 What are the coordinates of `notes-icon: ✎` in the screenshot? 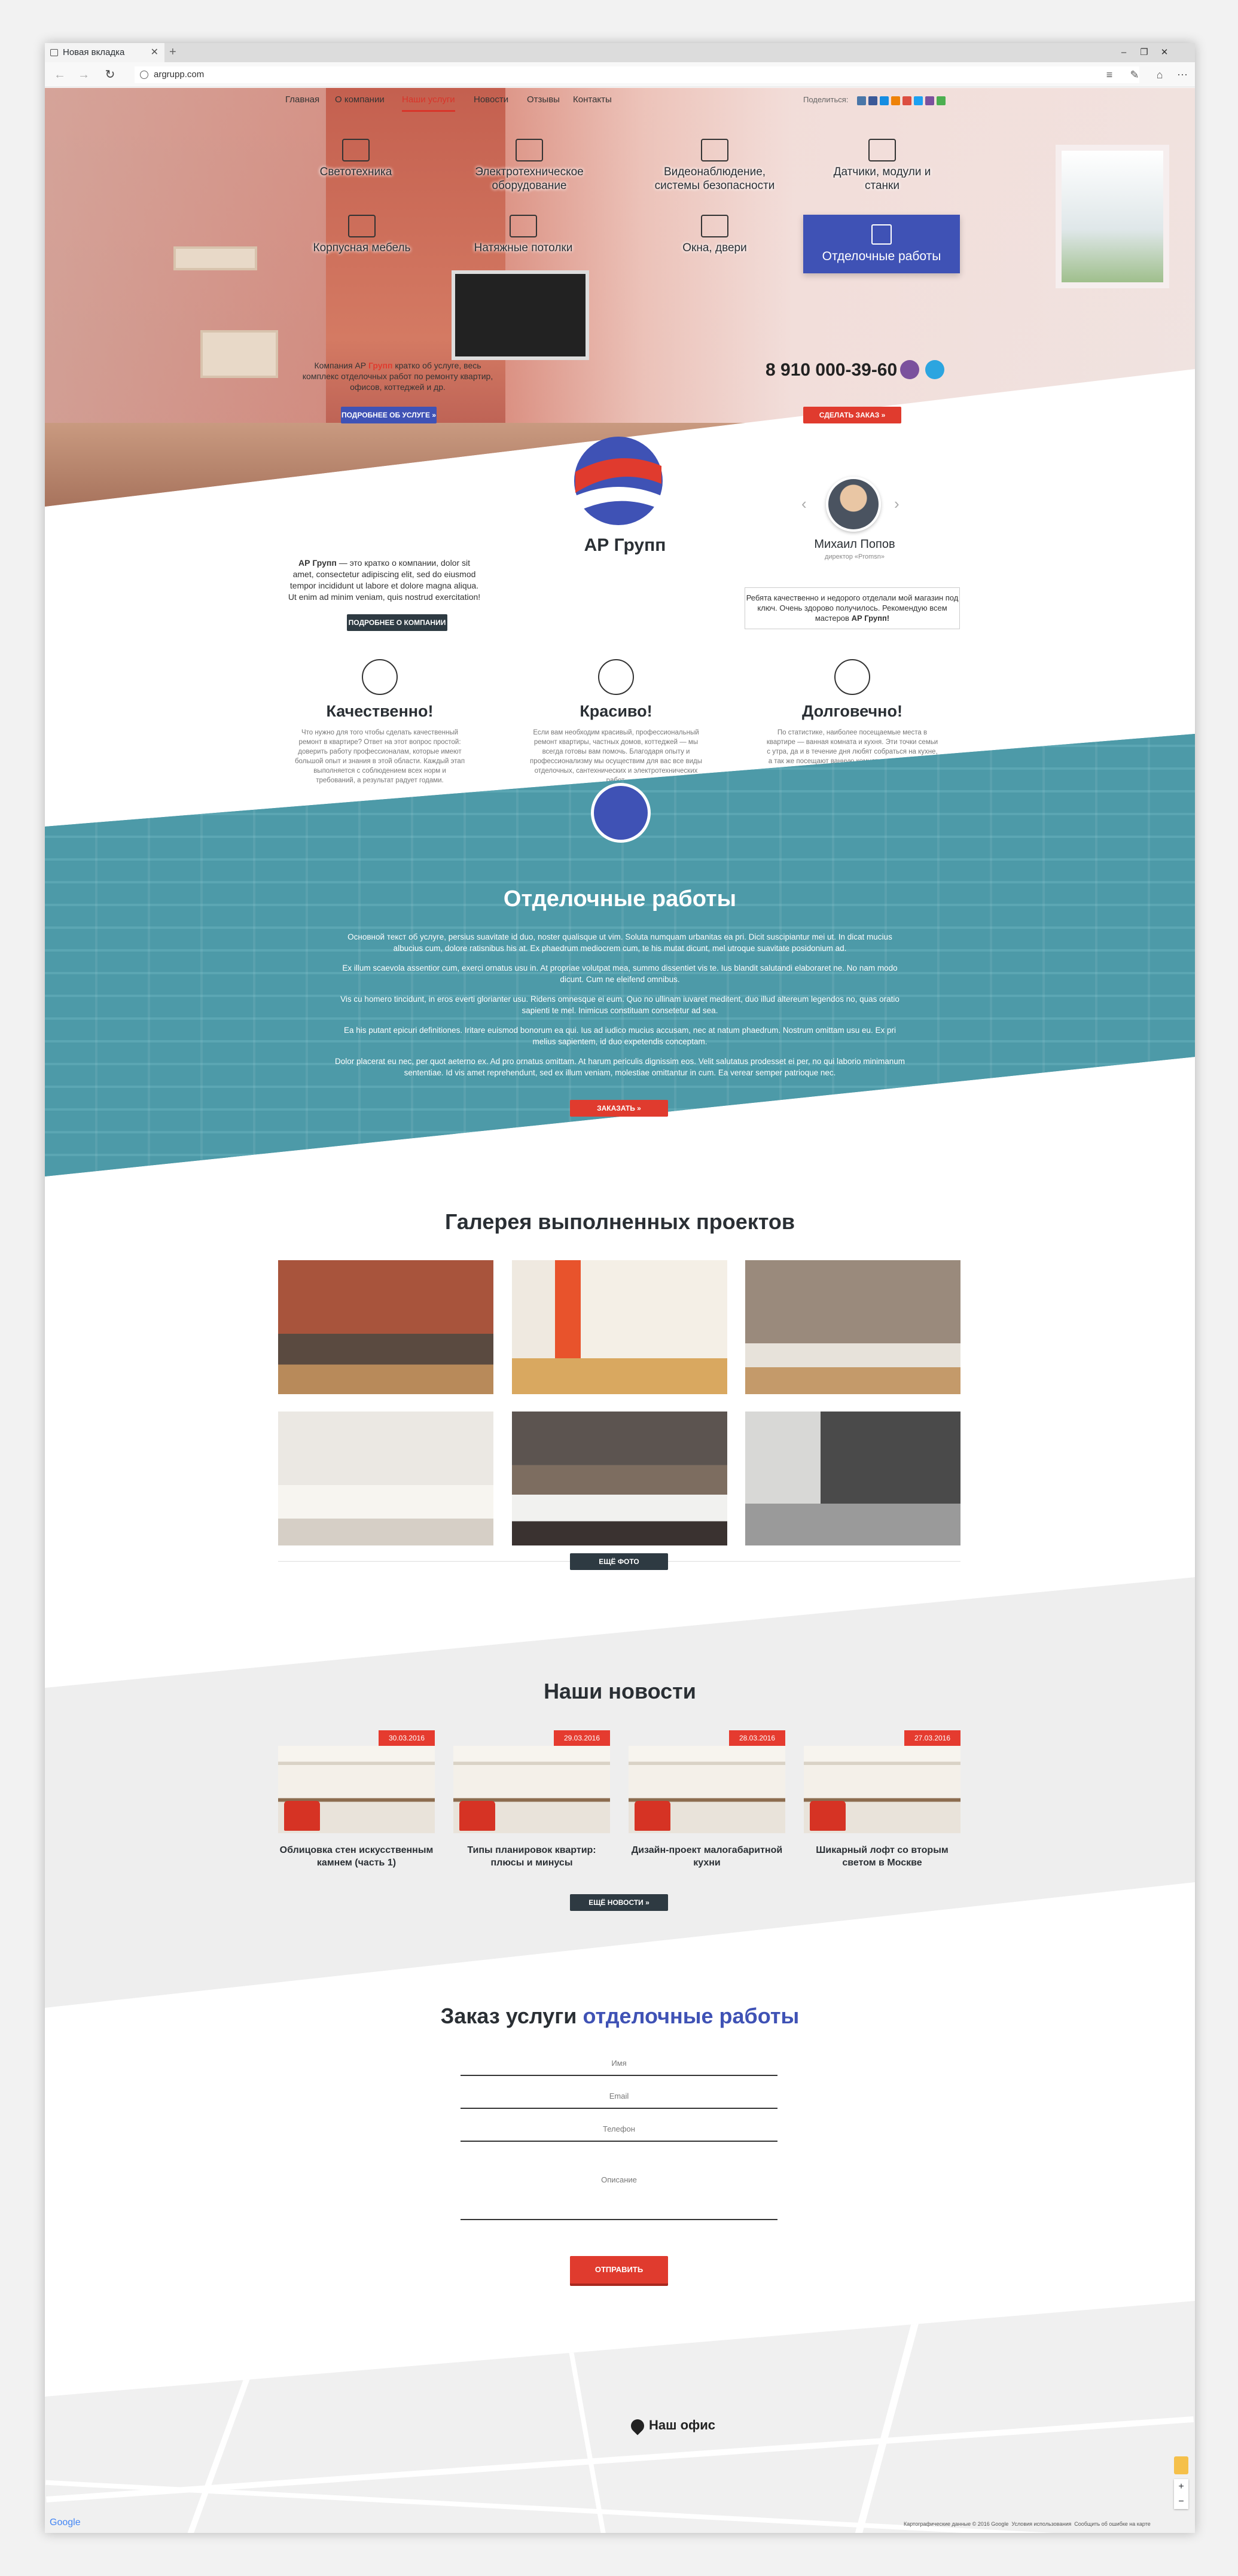 It's located at (1134, 74).